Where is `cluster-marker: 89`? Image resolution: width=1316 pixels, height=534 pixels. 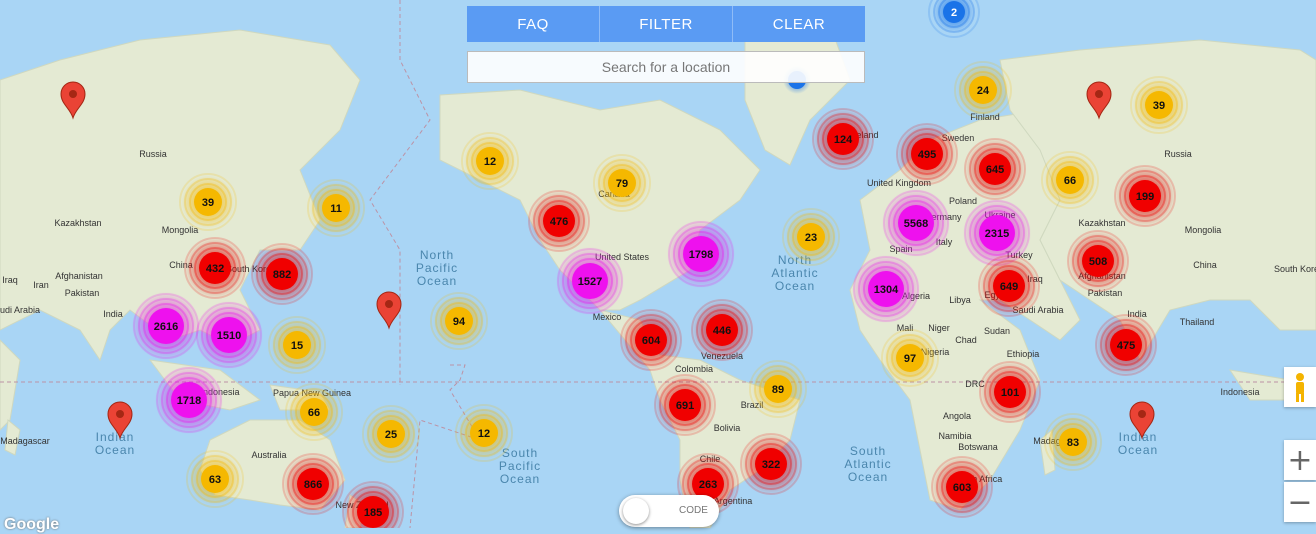 cluster-marker: 89 is located at coordinates (778, 389).